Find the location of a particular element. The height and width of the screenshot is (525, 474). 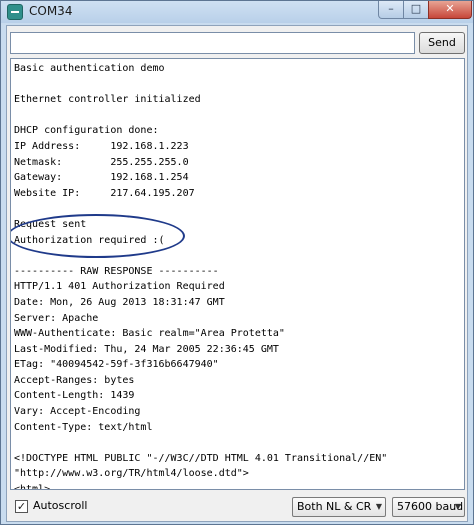

output-line: Website IP: 217.64.195.207 is located at coordinates (104, 193).